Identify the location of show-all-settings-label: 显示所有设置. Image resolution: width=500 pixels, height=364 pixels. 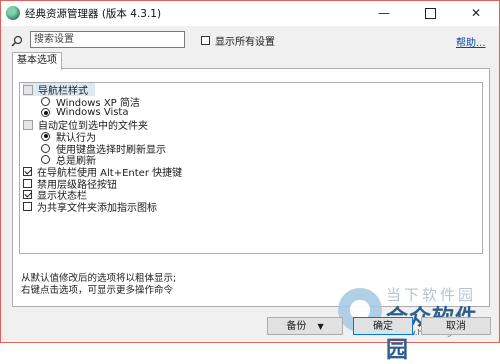
(245, 42).